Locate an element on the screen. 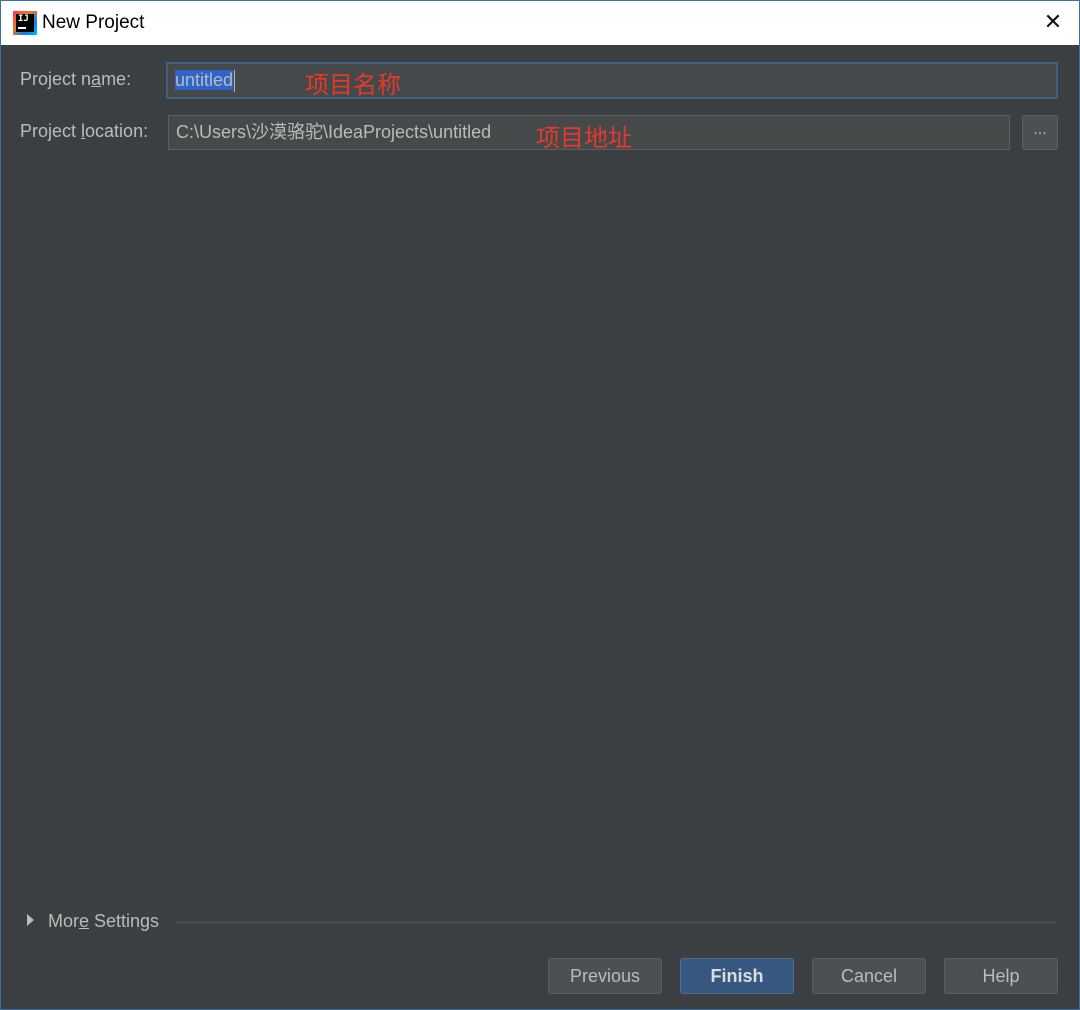  app-icon-text: IJ is located at coordinates (23, 19).